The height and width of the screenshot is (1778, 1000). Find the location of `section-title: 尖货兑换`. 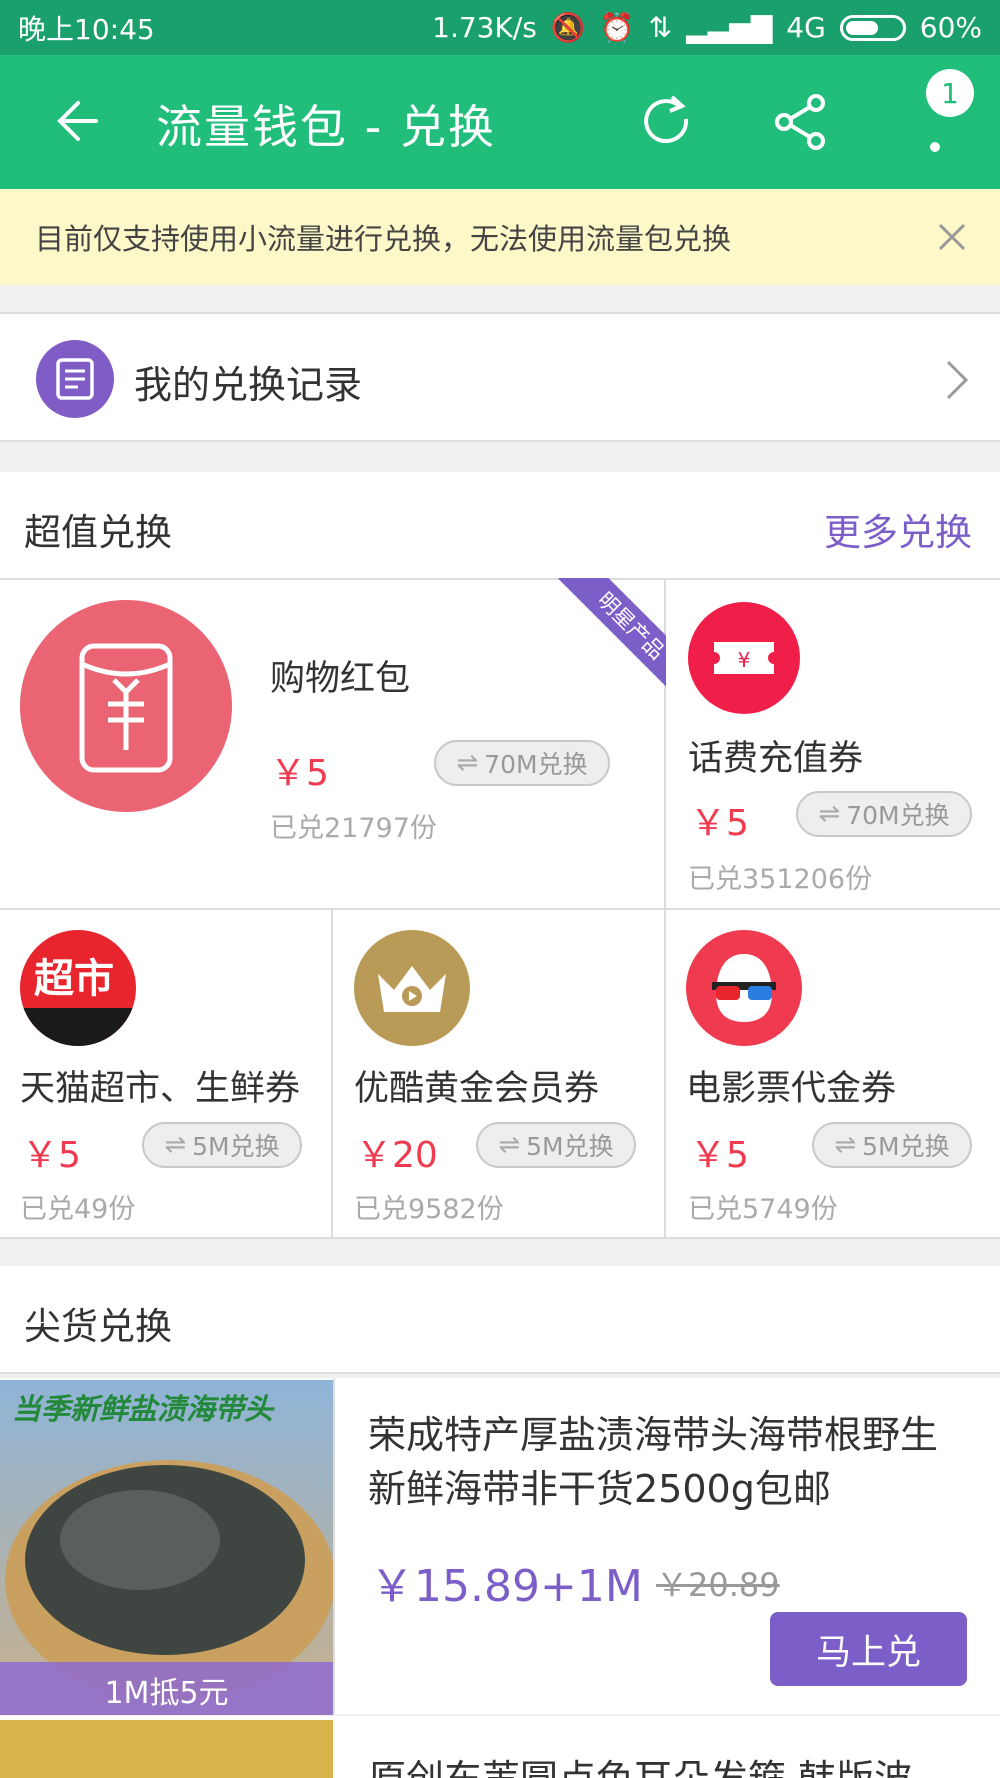

section-title: 尖货兑换 is located at coordinates (98, 1326).